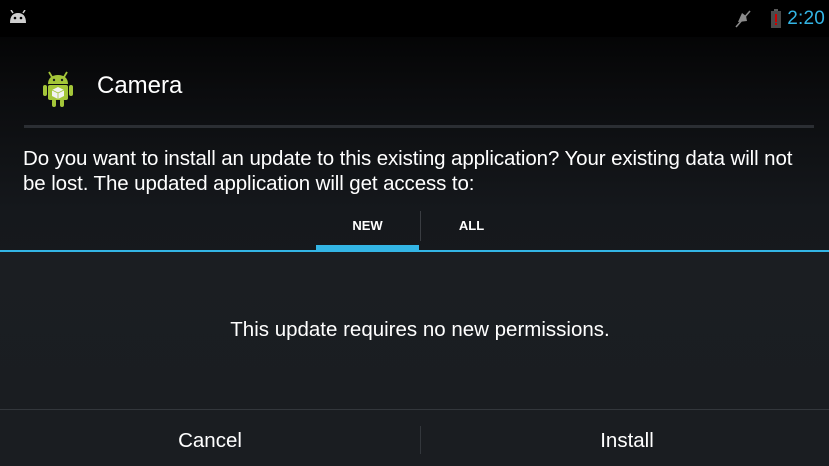  I want to click on dialog-header: Camera, so click(91, 89).